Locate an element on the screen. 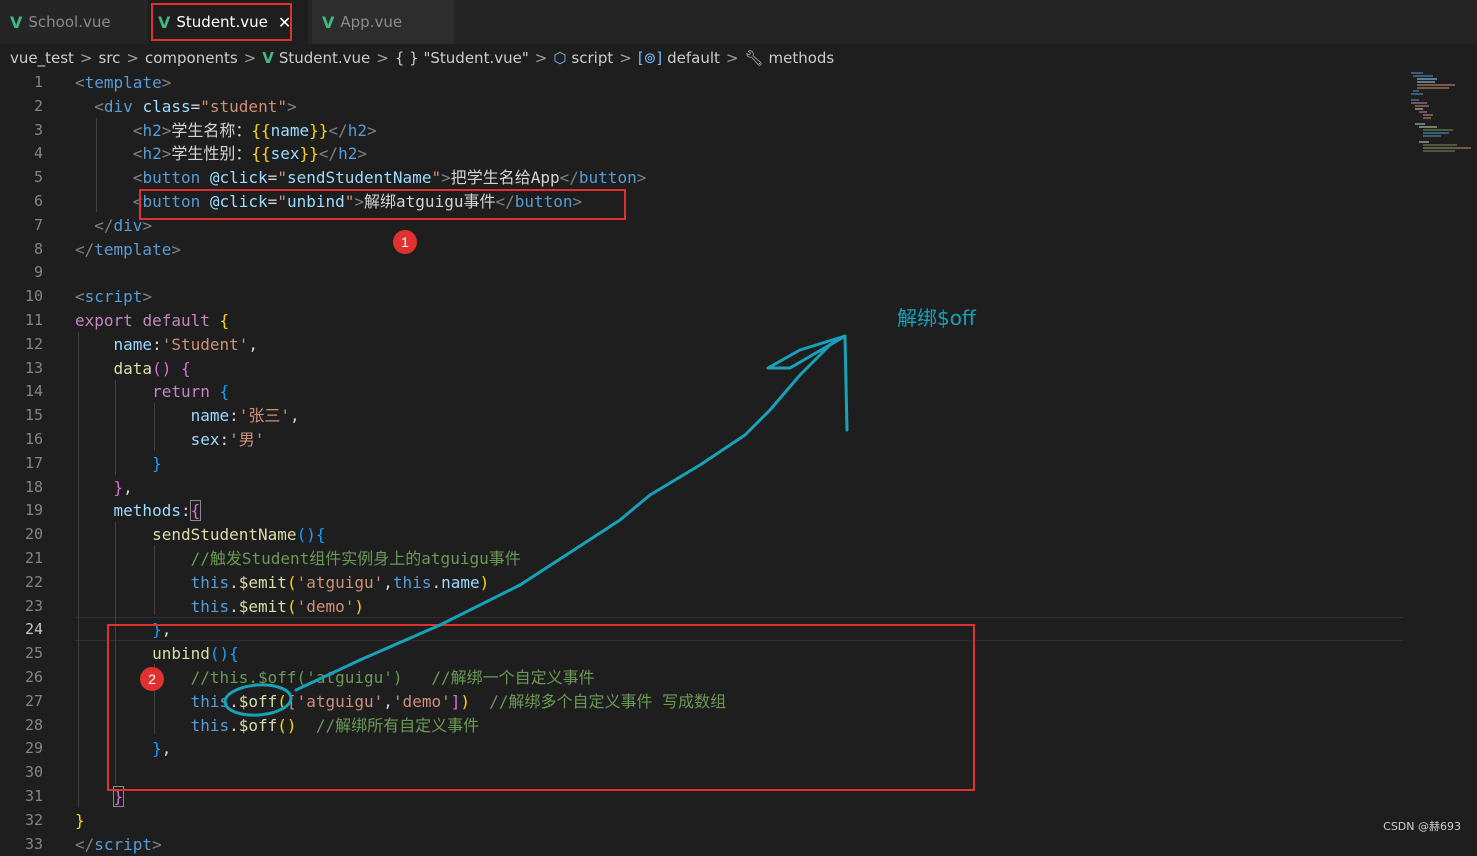 The image size is (1477, 856). code-line: this.$emit('atguigu',this.name) is located at coordinates (340, 582).